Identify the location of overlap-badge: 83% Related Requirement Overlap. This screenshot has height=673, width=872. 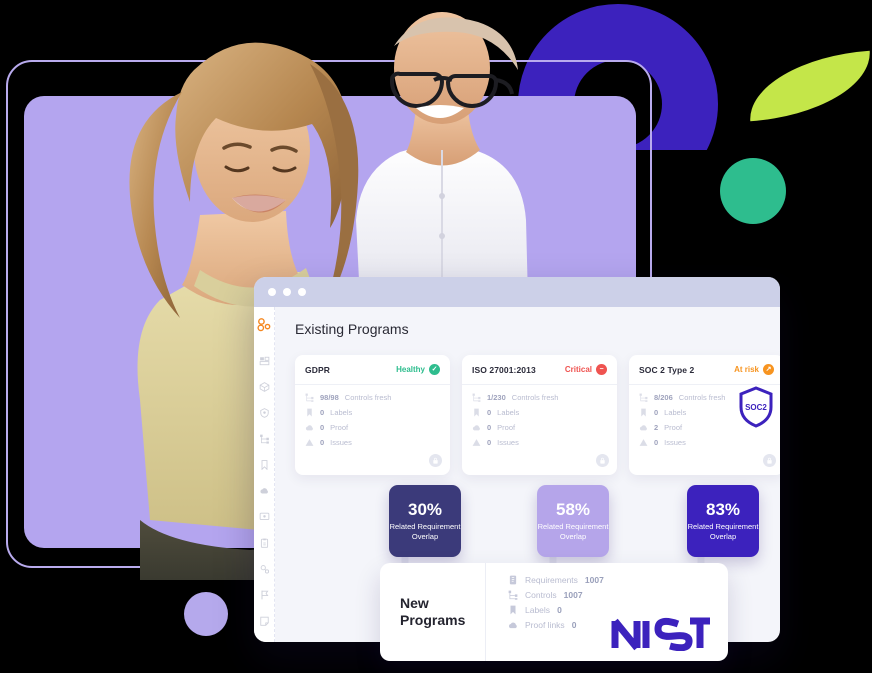
(723, 521).